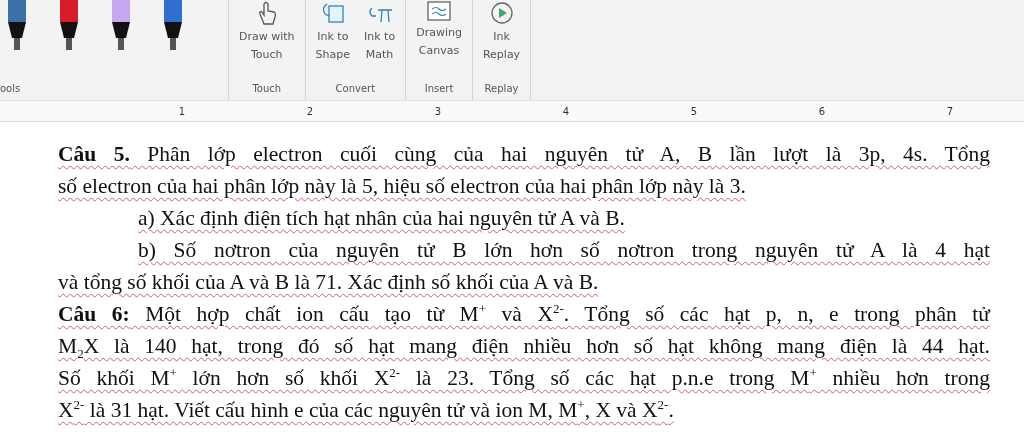 This screenshot has width=1024, height=432. What do you see at coordinates (439, 89) in the screenshot?
I see `group-label: Insert` at bounding box center [439, 89].